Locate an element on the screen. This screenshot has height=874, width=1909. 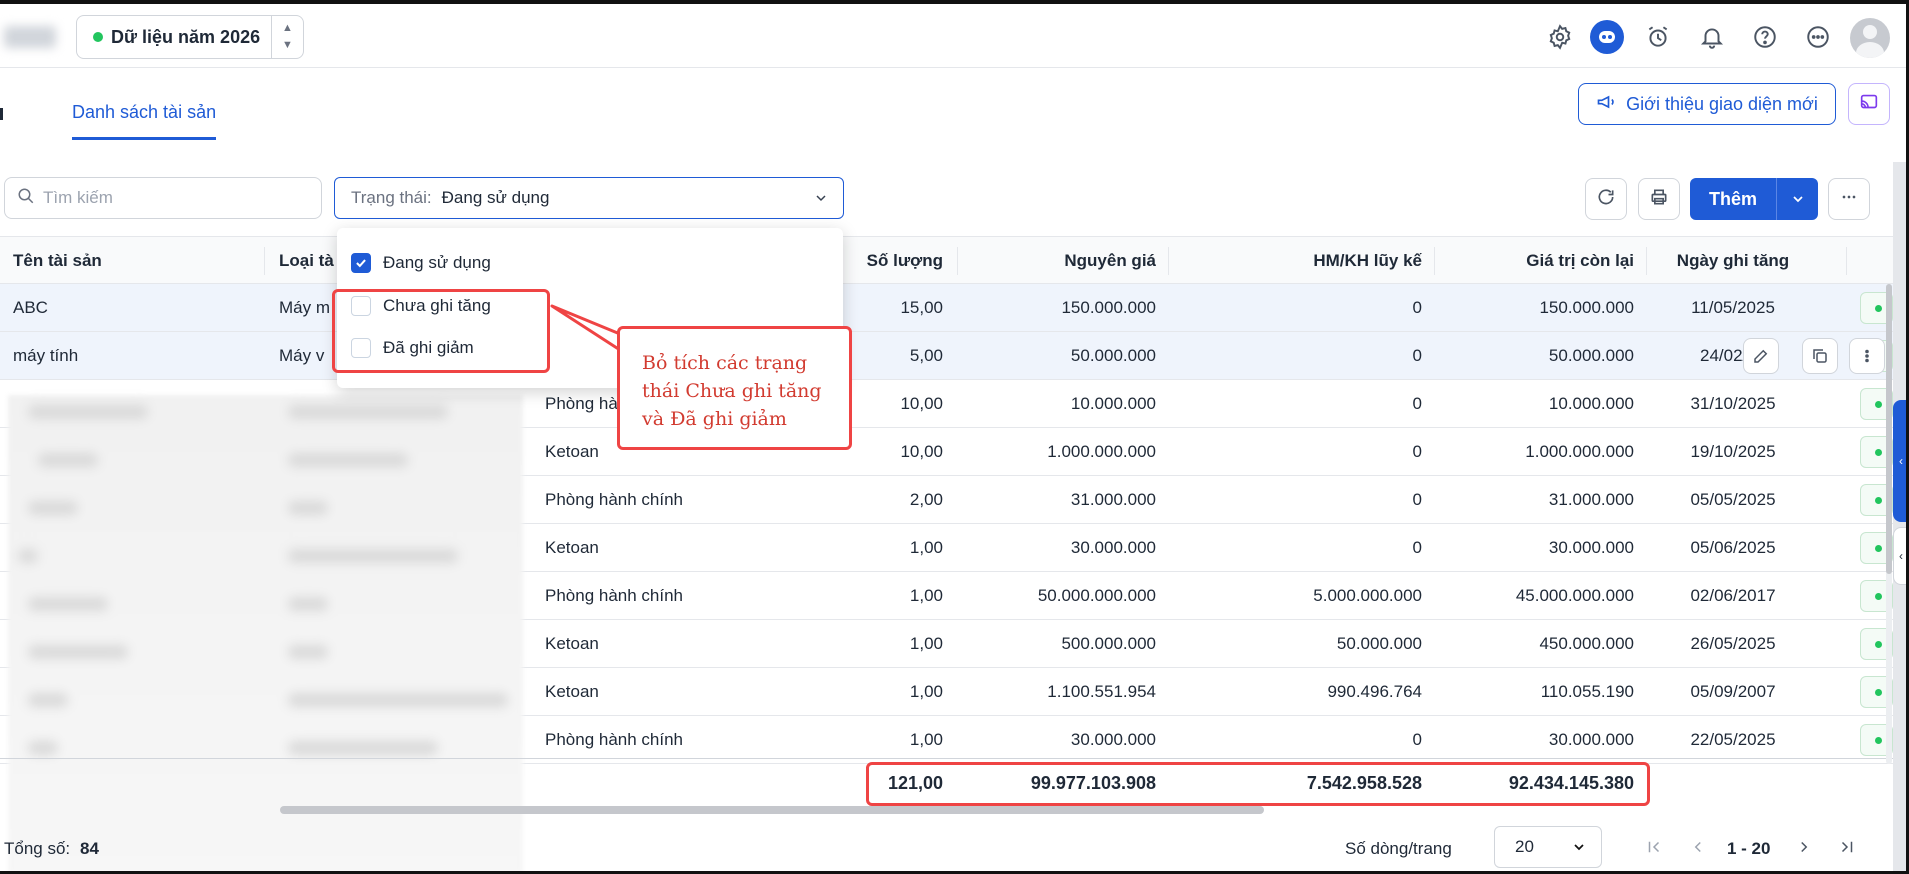
cast-button is located at coordinates (1869, 104).